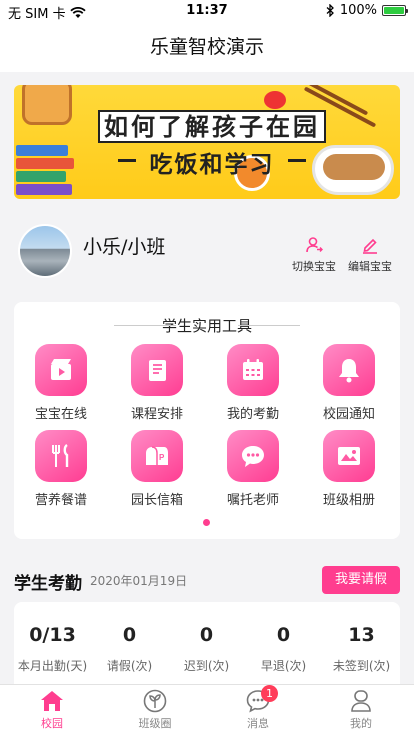  What do you see at coordinates (283, 649) in the screenshot?
I see `stat-early-leave: 0 早退(次)` at bounding box center [283, 649].